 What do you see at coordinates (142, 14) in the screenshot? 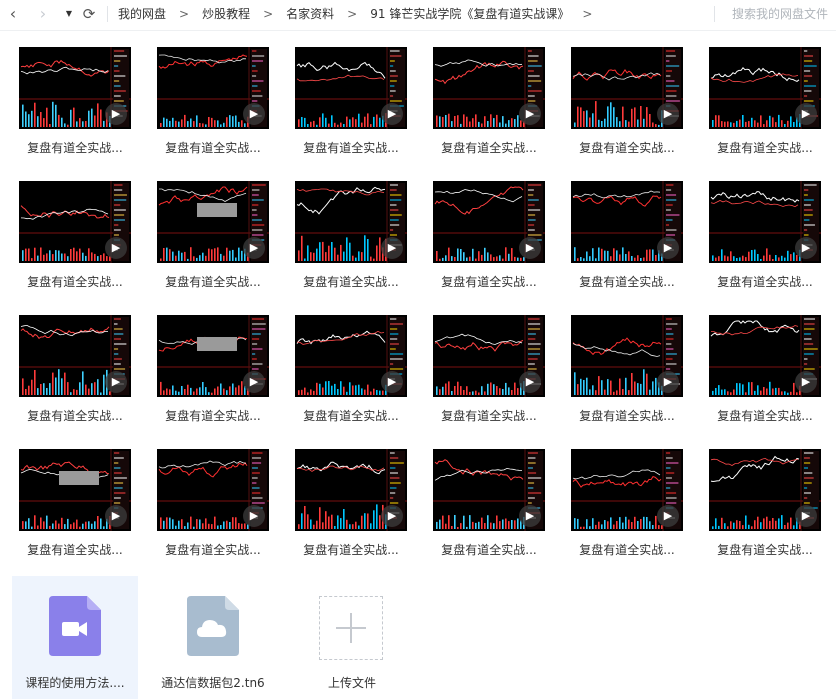
I see `breadcrumb-item-my-drive: 我的网盘` at bounding box center [142, 14].